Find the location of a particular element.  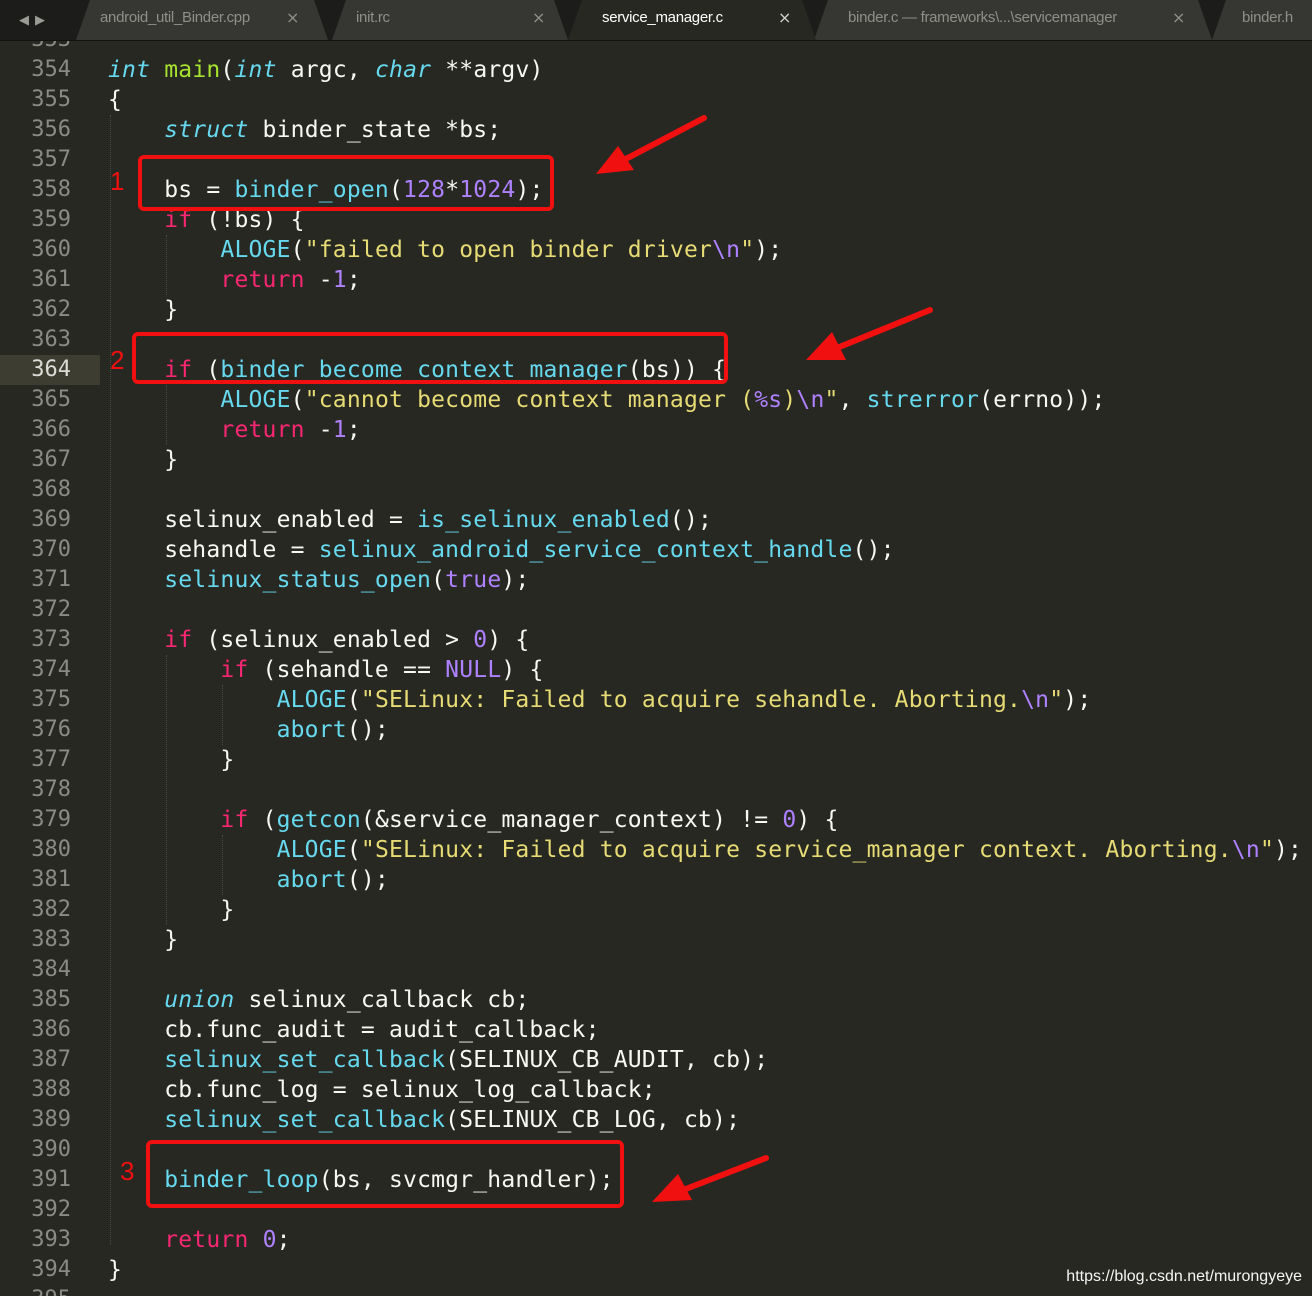

tab-init-rc: init.rc × is located at coordinates (450, 20).